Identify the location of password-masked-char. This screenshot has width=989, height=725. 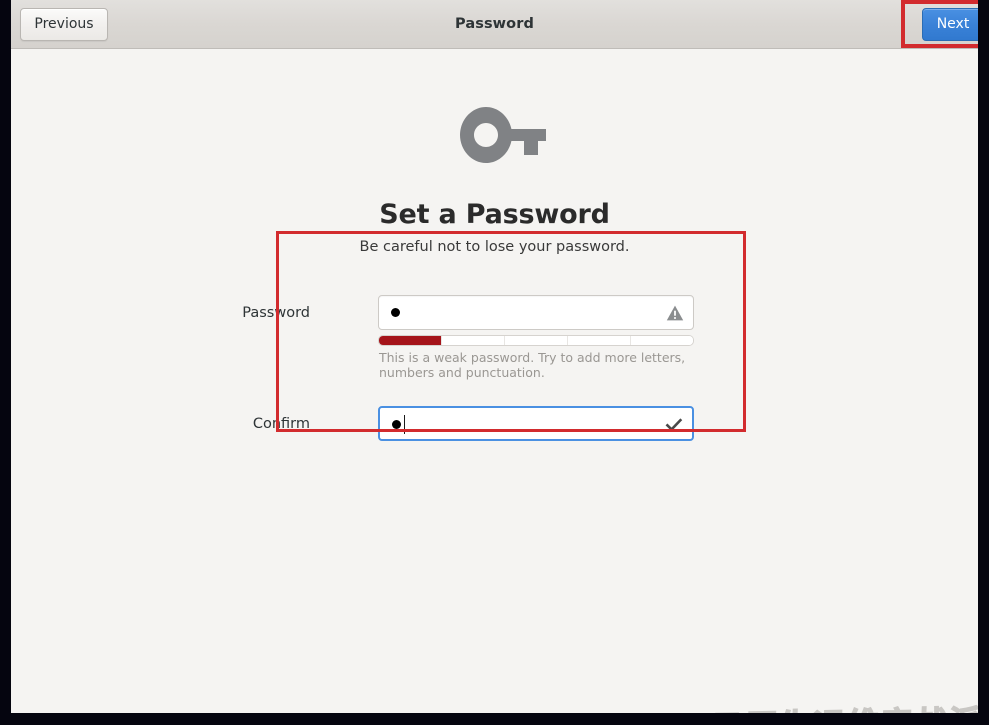
(395, 312).